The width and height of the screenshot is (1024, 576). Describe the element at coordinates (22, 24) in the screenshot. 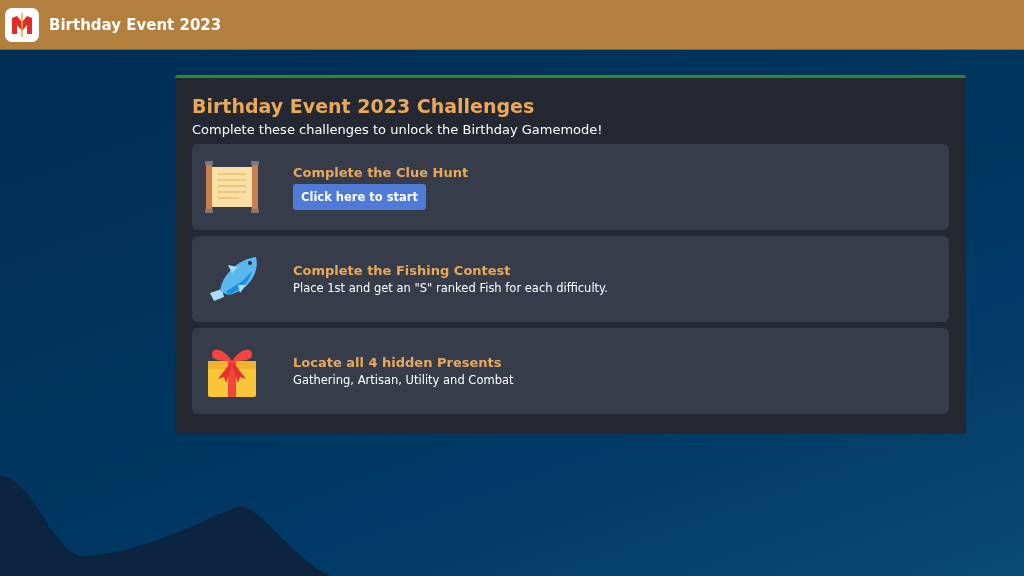

I see `logo-icon` at that location.